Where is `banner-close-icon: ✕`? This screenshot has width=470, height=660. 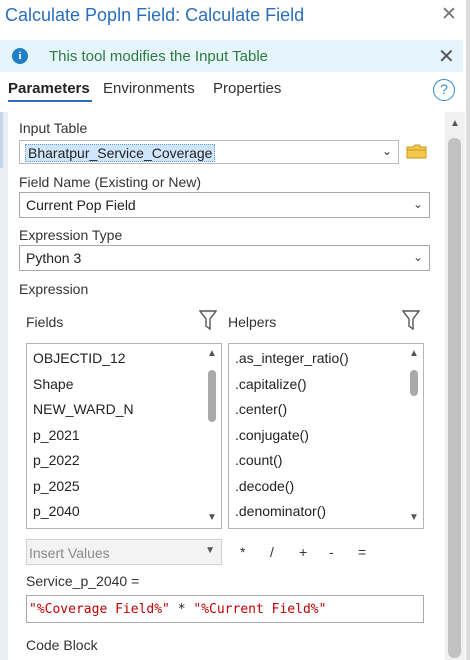
banner-close-icon: ✕ is located at coordinates (446, 56).